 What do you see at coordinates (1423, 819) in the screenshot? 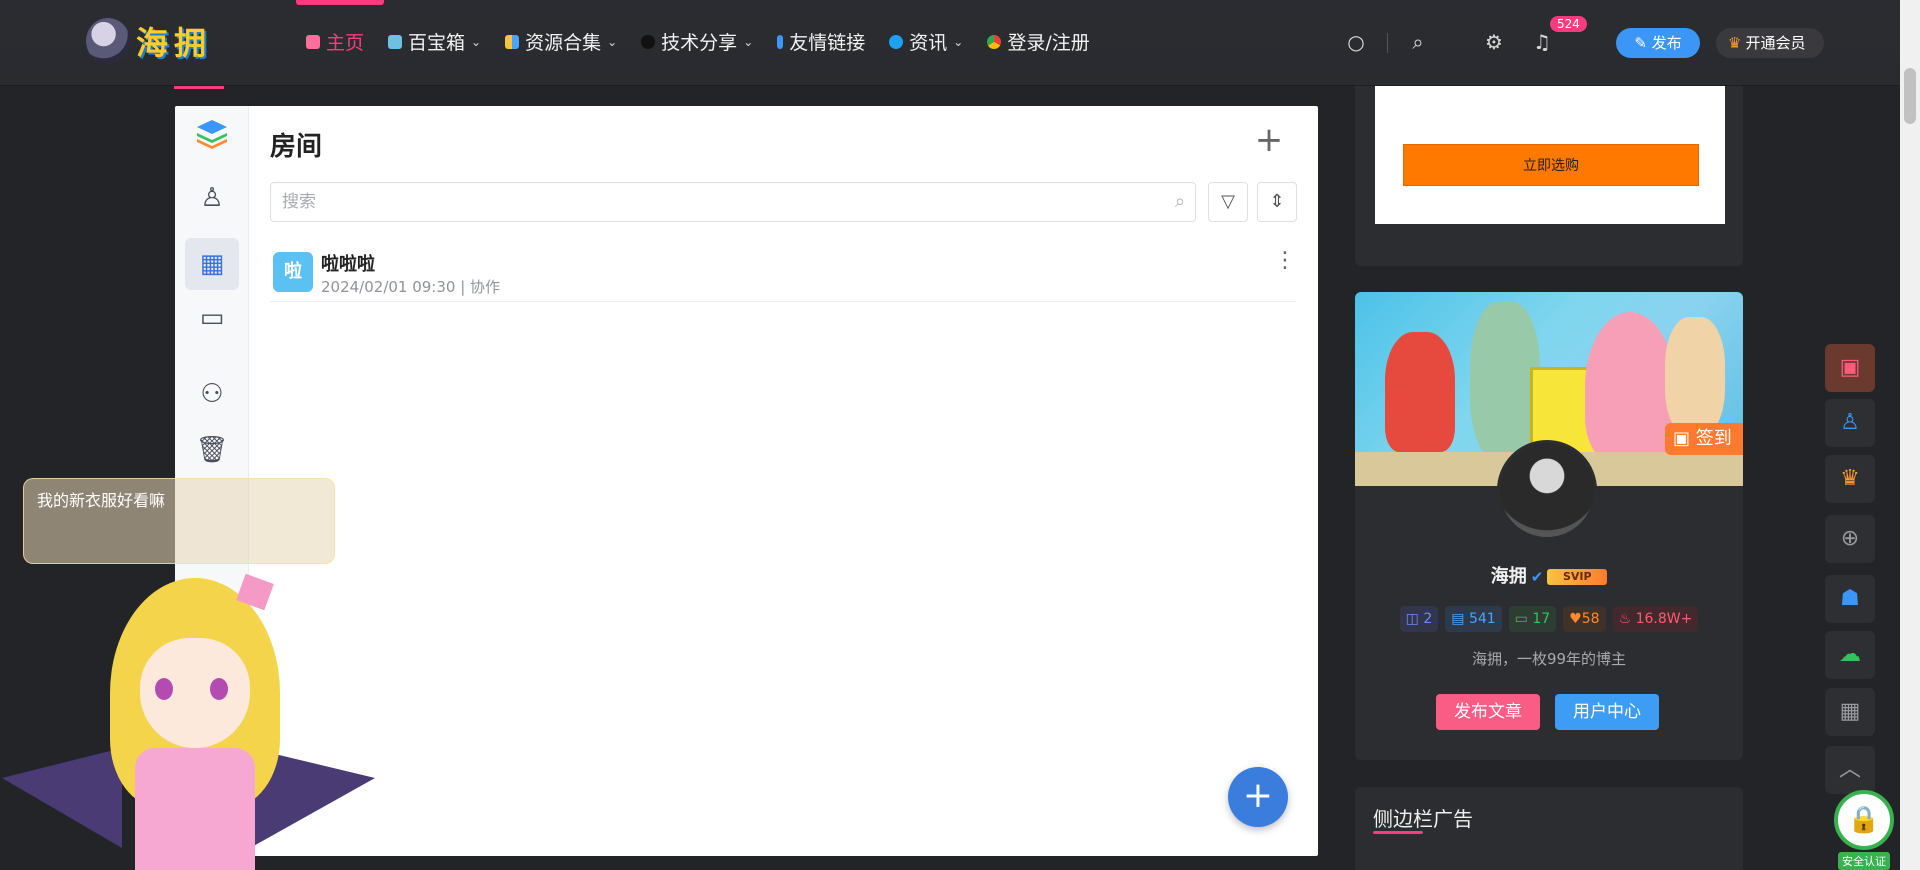
I see `sidebar-ad-title: 侧边栏广告` at bounding box center [1423, 819].